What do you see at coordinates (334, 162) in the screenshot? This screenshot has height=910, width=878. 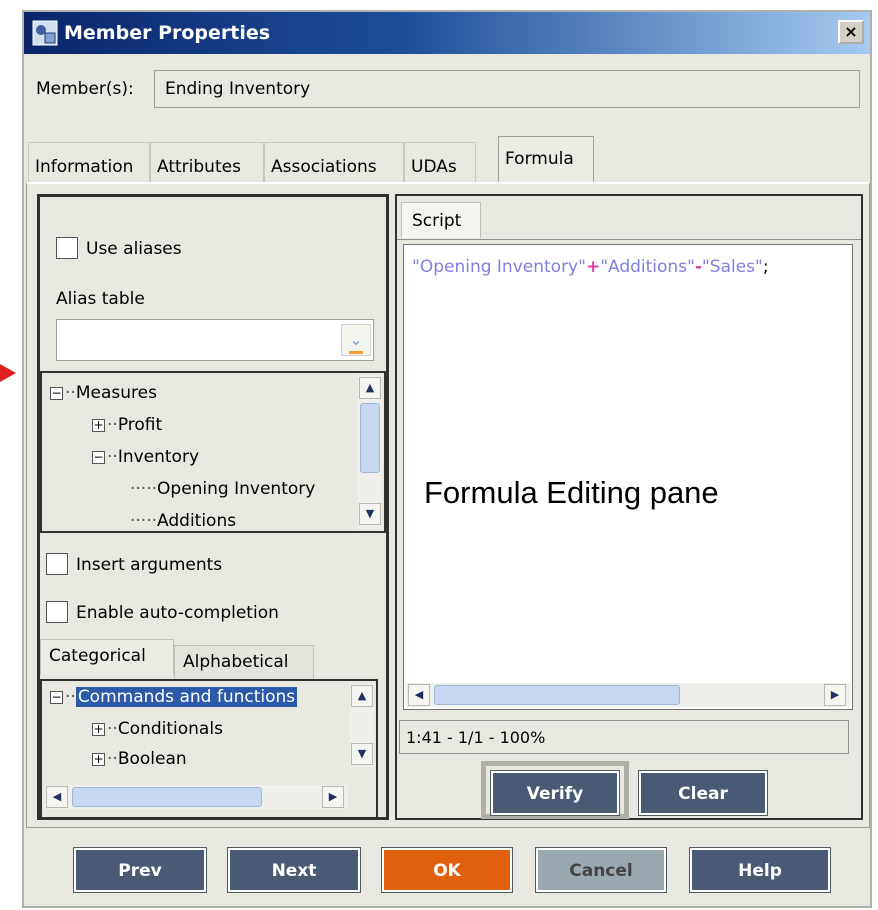 I see `tab-associations: Associations` at bounding box center [334, 162].